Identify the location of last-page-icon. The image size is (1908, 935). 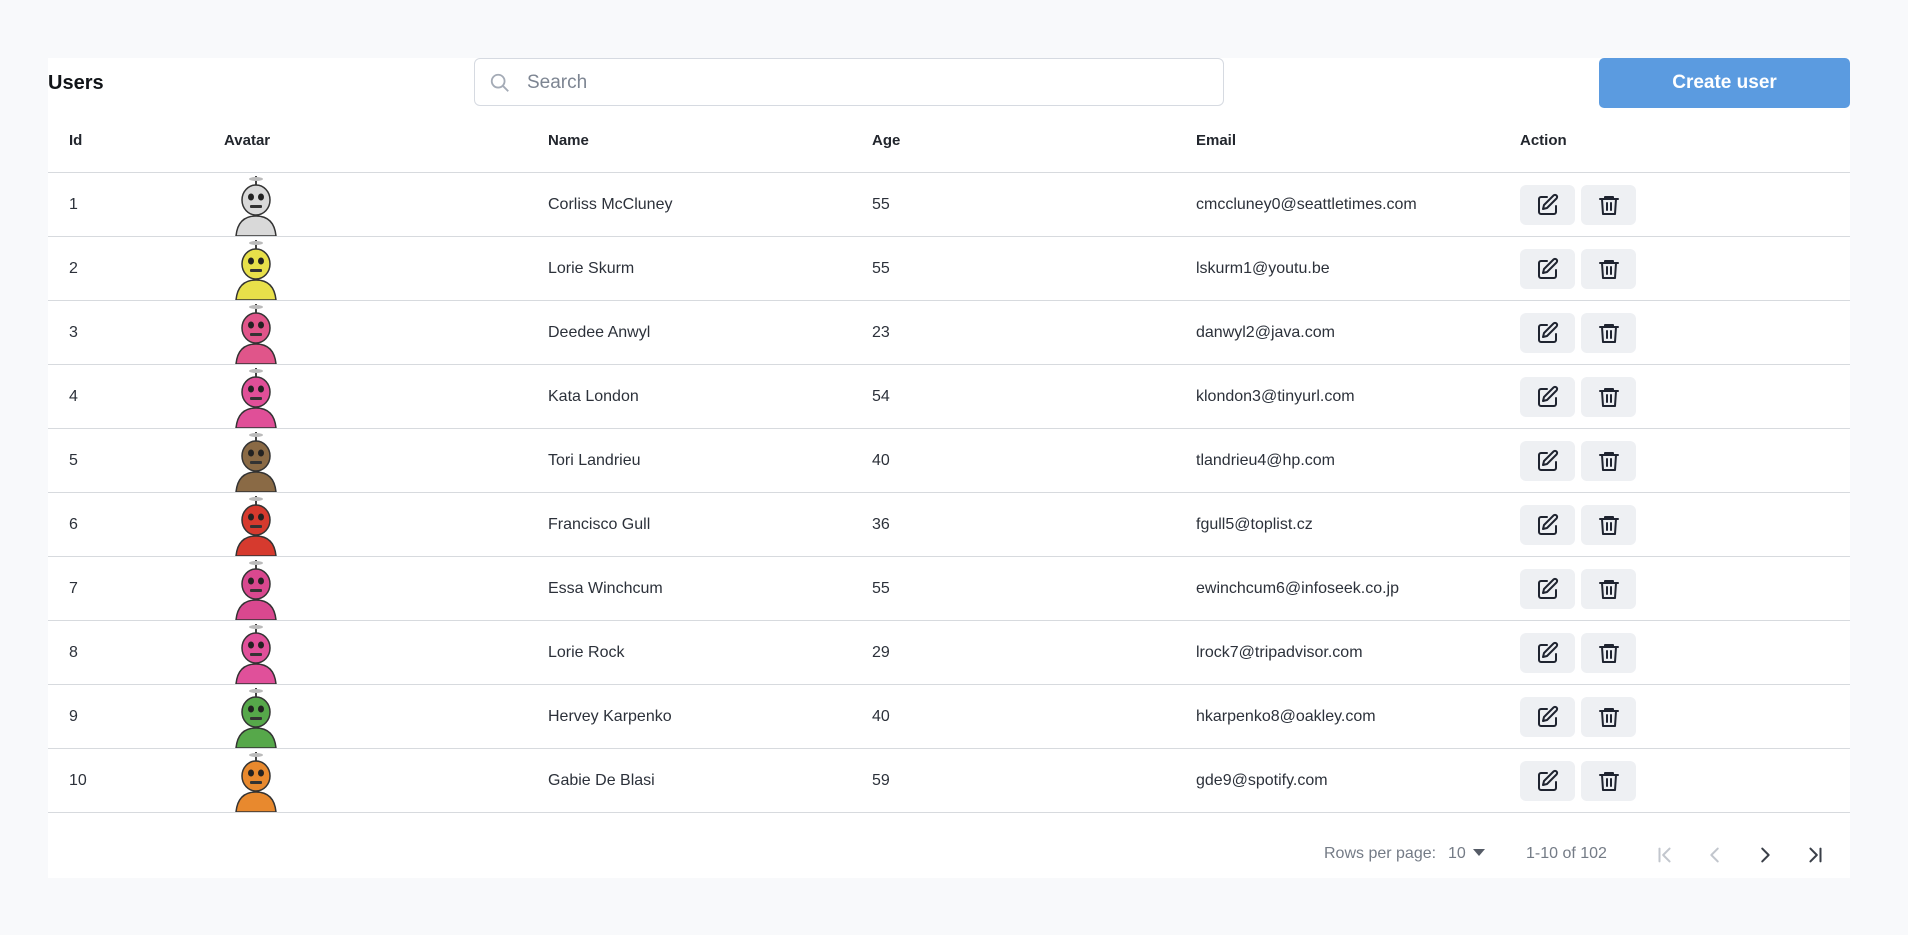
(1815, 855).